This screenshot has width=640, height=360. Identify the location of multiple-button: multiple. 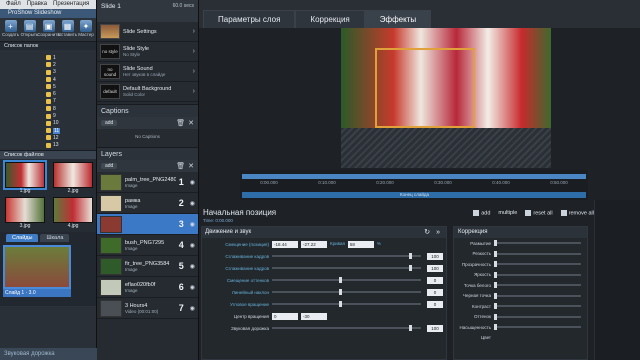
(507, 213).